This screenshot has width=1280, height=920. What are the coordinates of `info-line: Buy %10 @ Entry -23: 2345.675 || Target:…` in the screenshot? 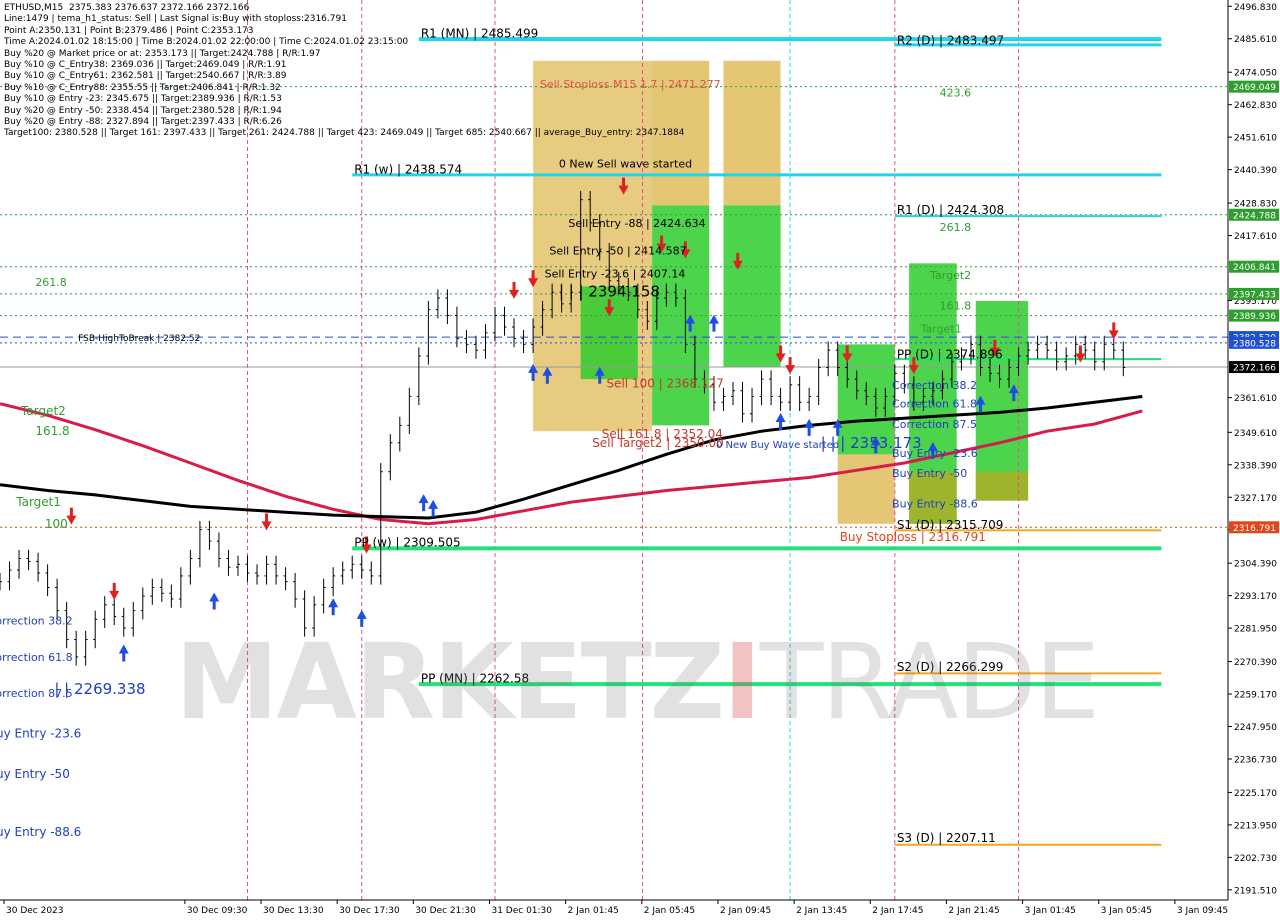 It's located at (143, 99).